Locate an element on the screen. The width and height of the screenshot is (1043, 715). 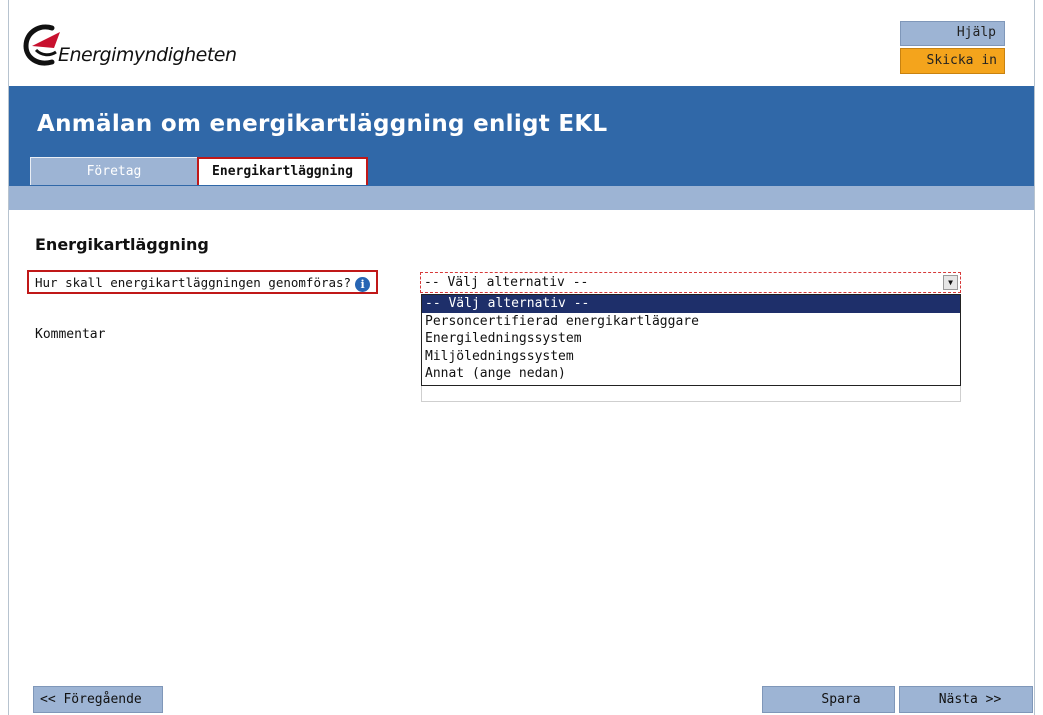
previous-button: << Föregående is located at coordinates (98, 699).